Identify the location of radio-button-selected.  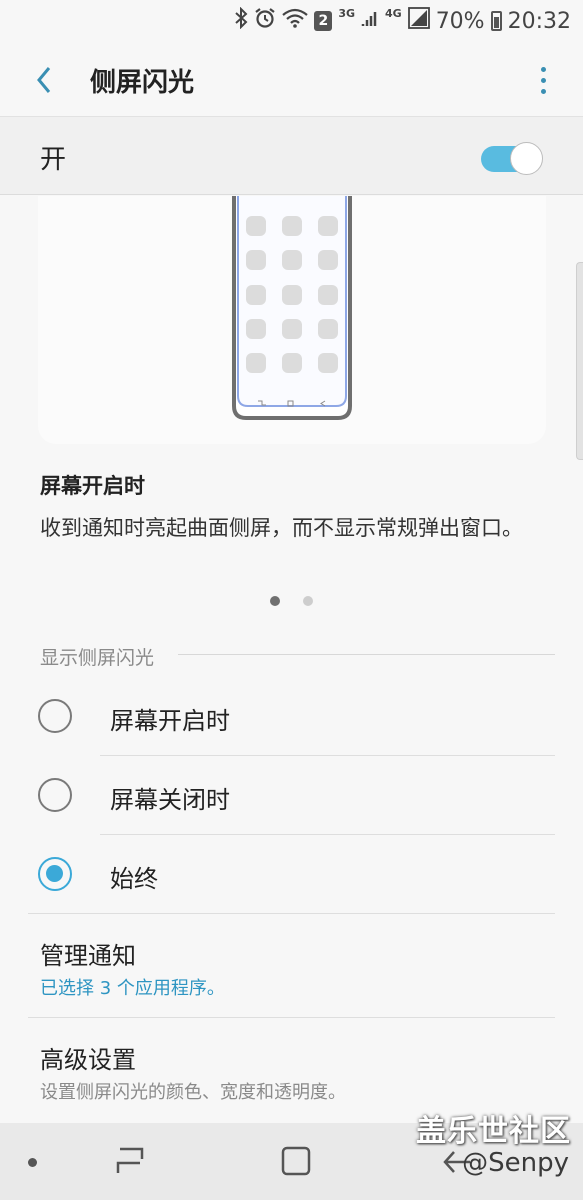
(55, 874).